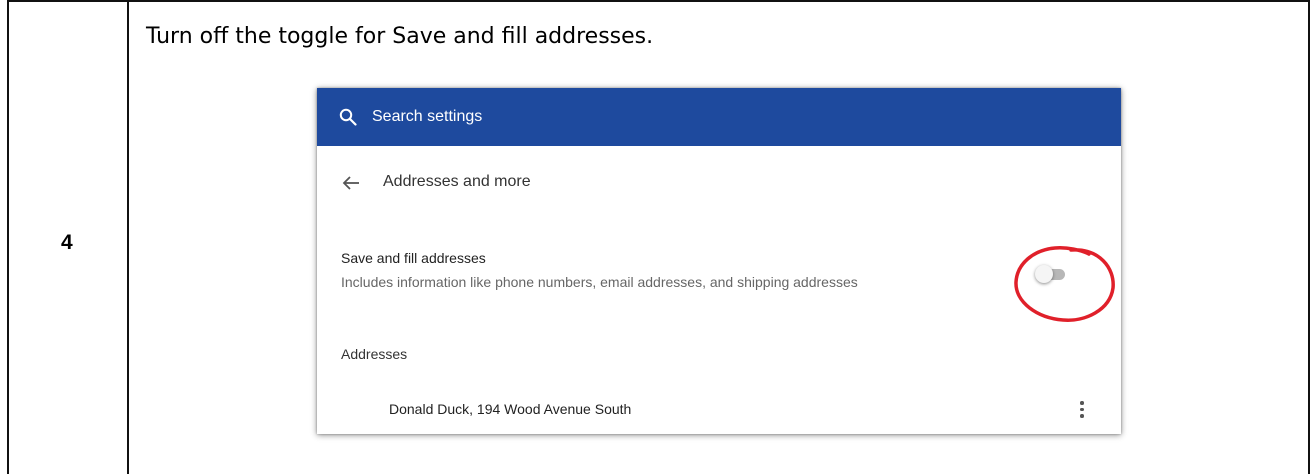 Image resolution: width=1316 pixels, height=474 pixels. I want to click on search-bar: Search settings, so click(719, 117).